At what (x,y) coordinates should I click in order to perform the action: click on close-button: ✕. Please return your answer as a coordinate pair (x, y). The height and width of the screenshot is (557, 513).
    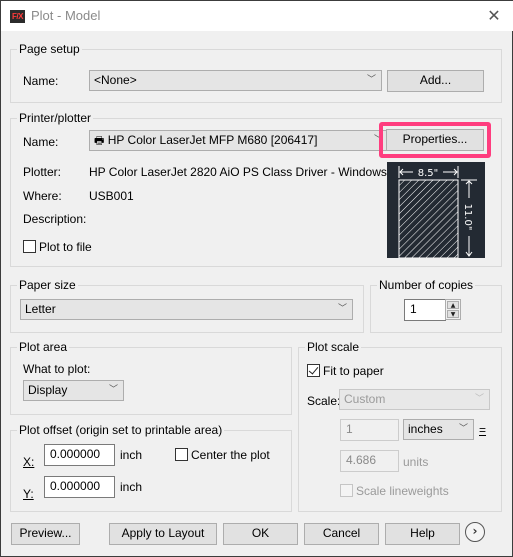
    Looking at the image, I should click on (494, 16).